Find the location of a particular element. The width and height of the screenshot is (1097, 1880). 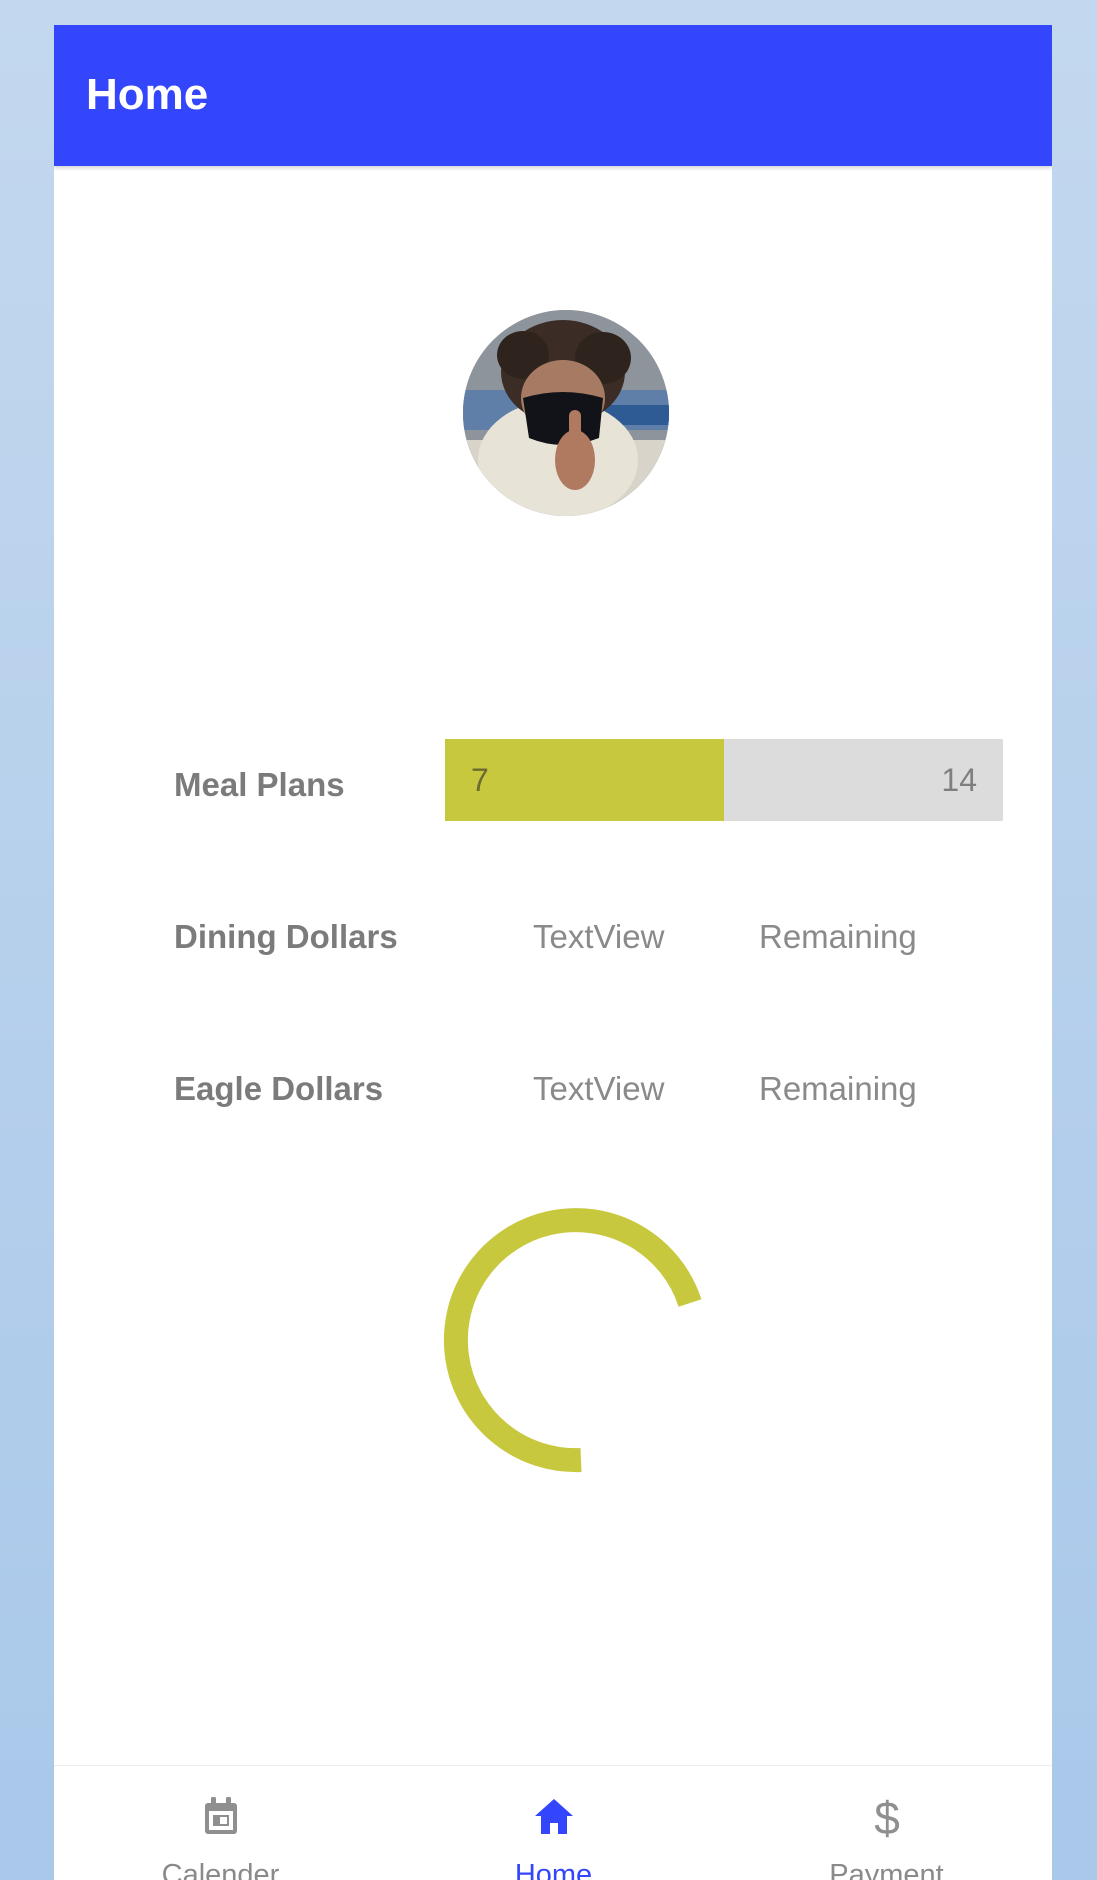

nav-item-calender: Calender is located at coordinates (220, 1823).